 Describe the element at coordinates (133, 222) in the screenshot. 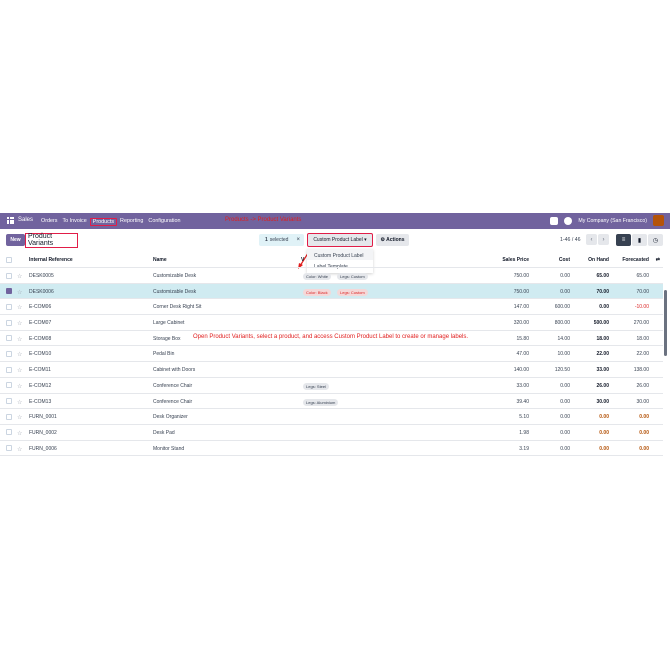

I see `menu-reporting: Reporting` at that location.